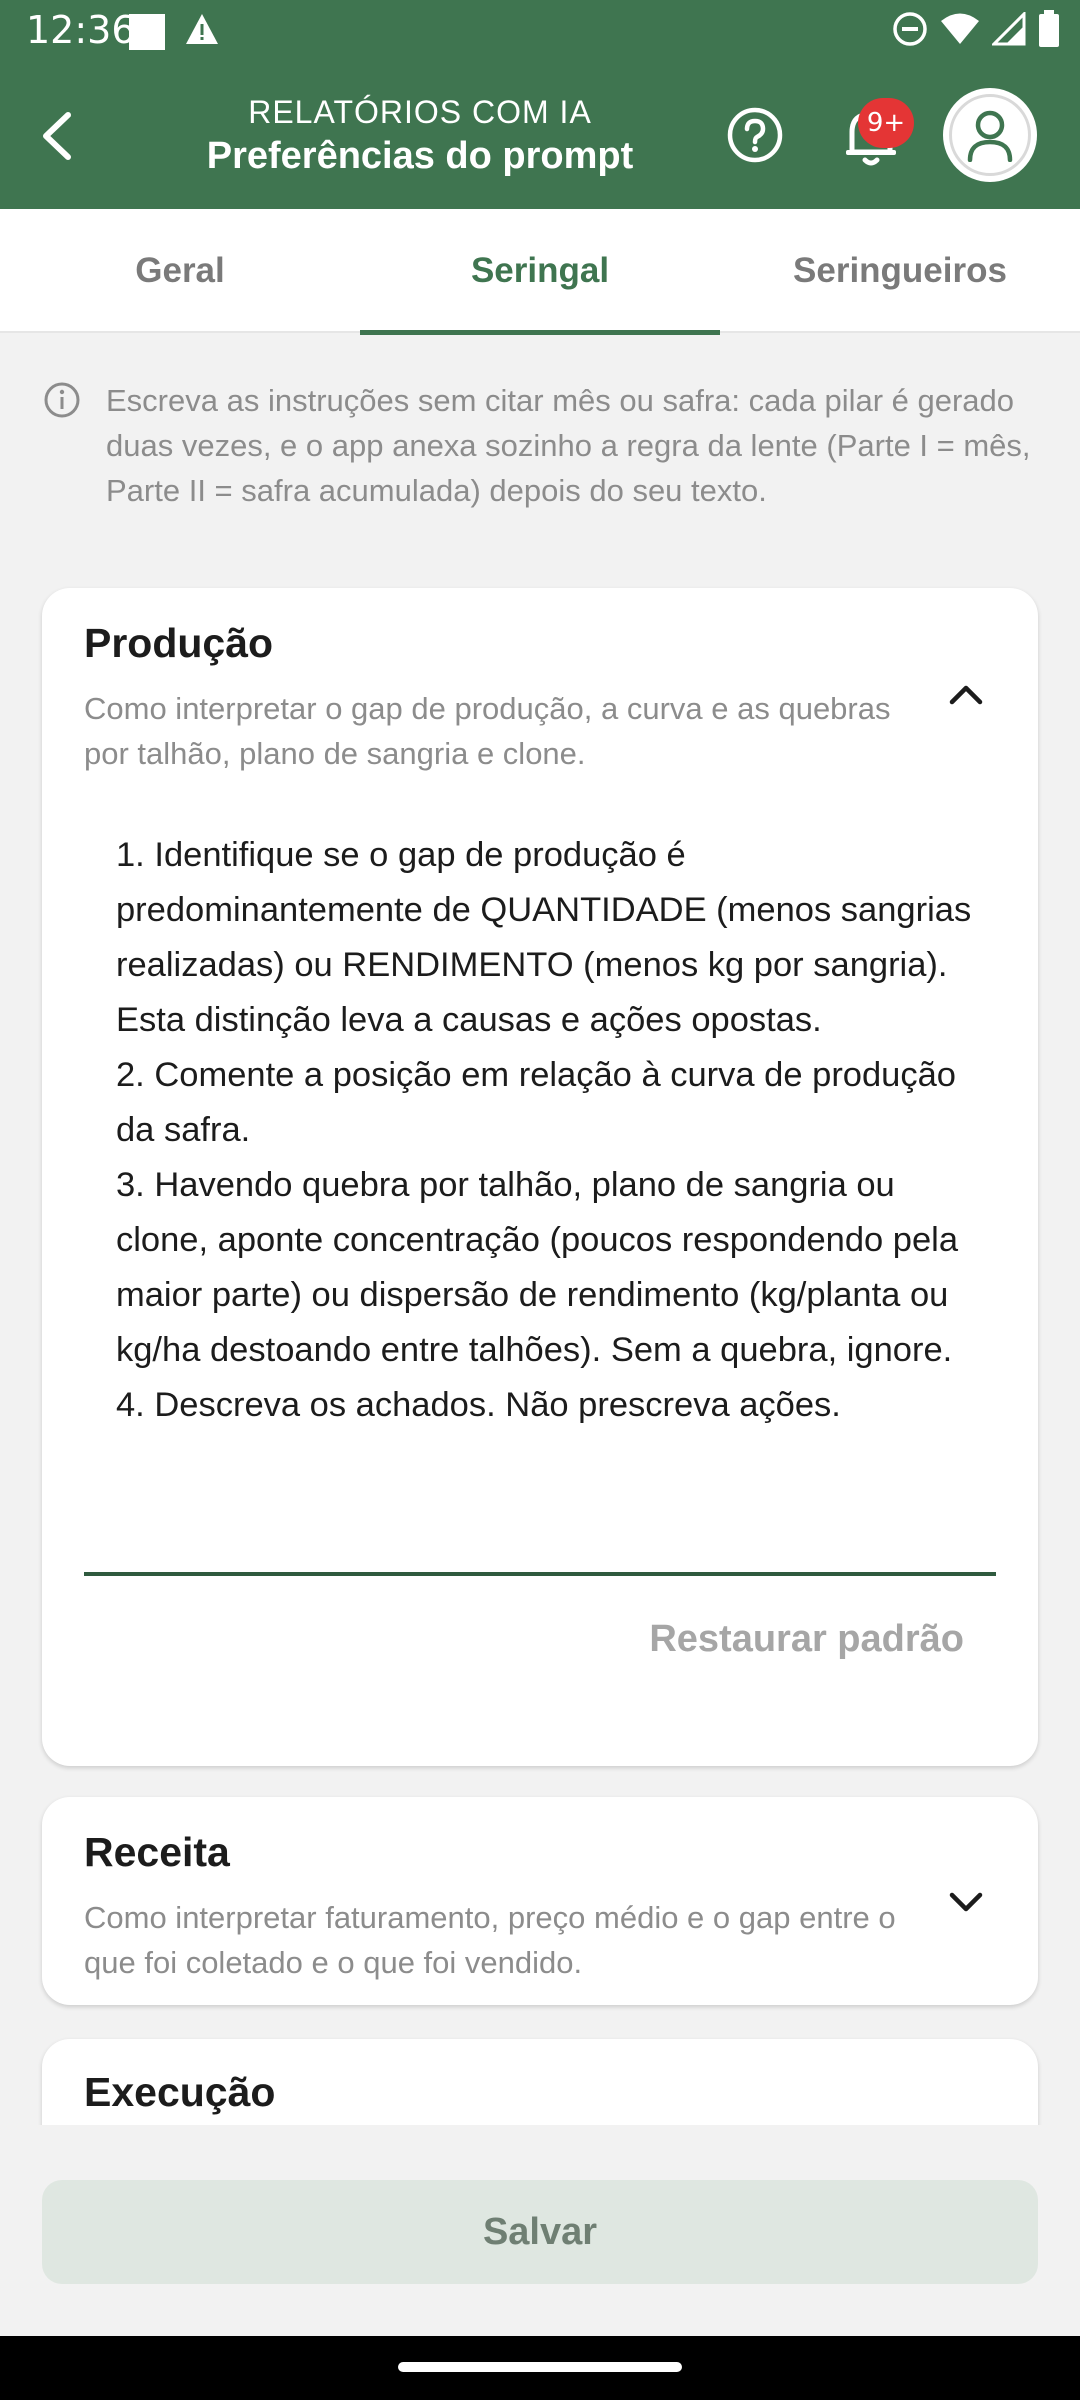 This screenshot has width=1080, height=2400. I want to click on card-title: Execução, so click(180, 2092).